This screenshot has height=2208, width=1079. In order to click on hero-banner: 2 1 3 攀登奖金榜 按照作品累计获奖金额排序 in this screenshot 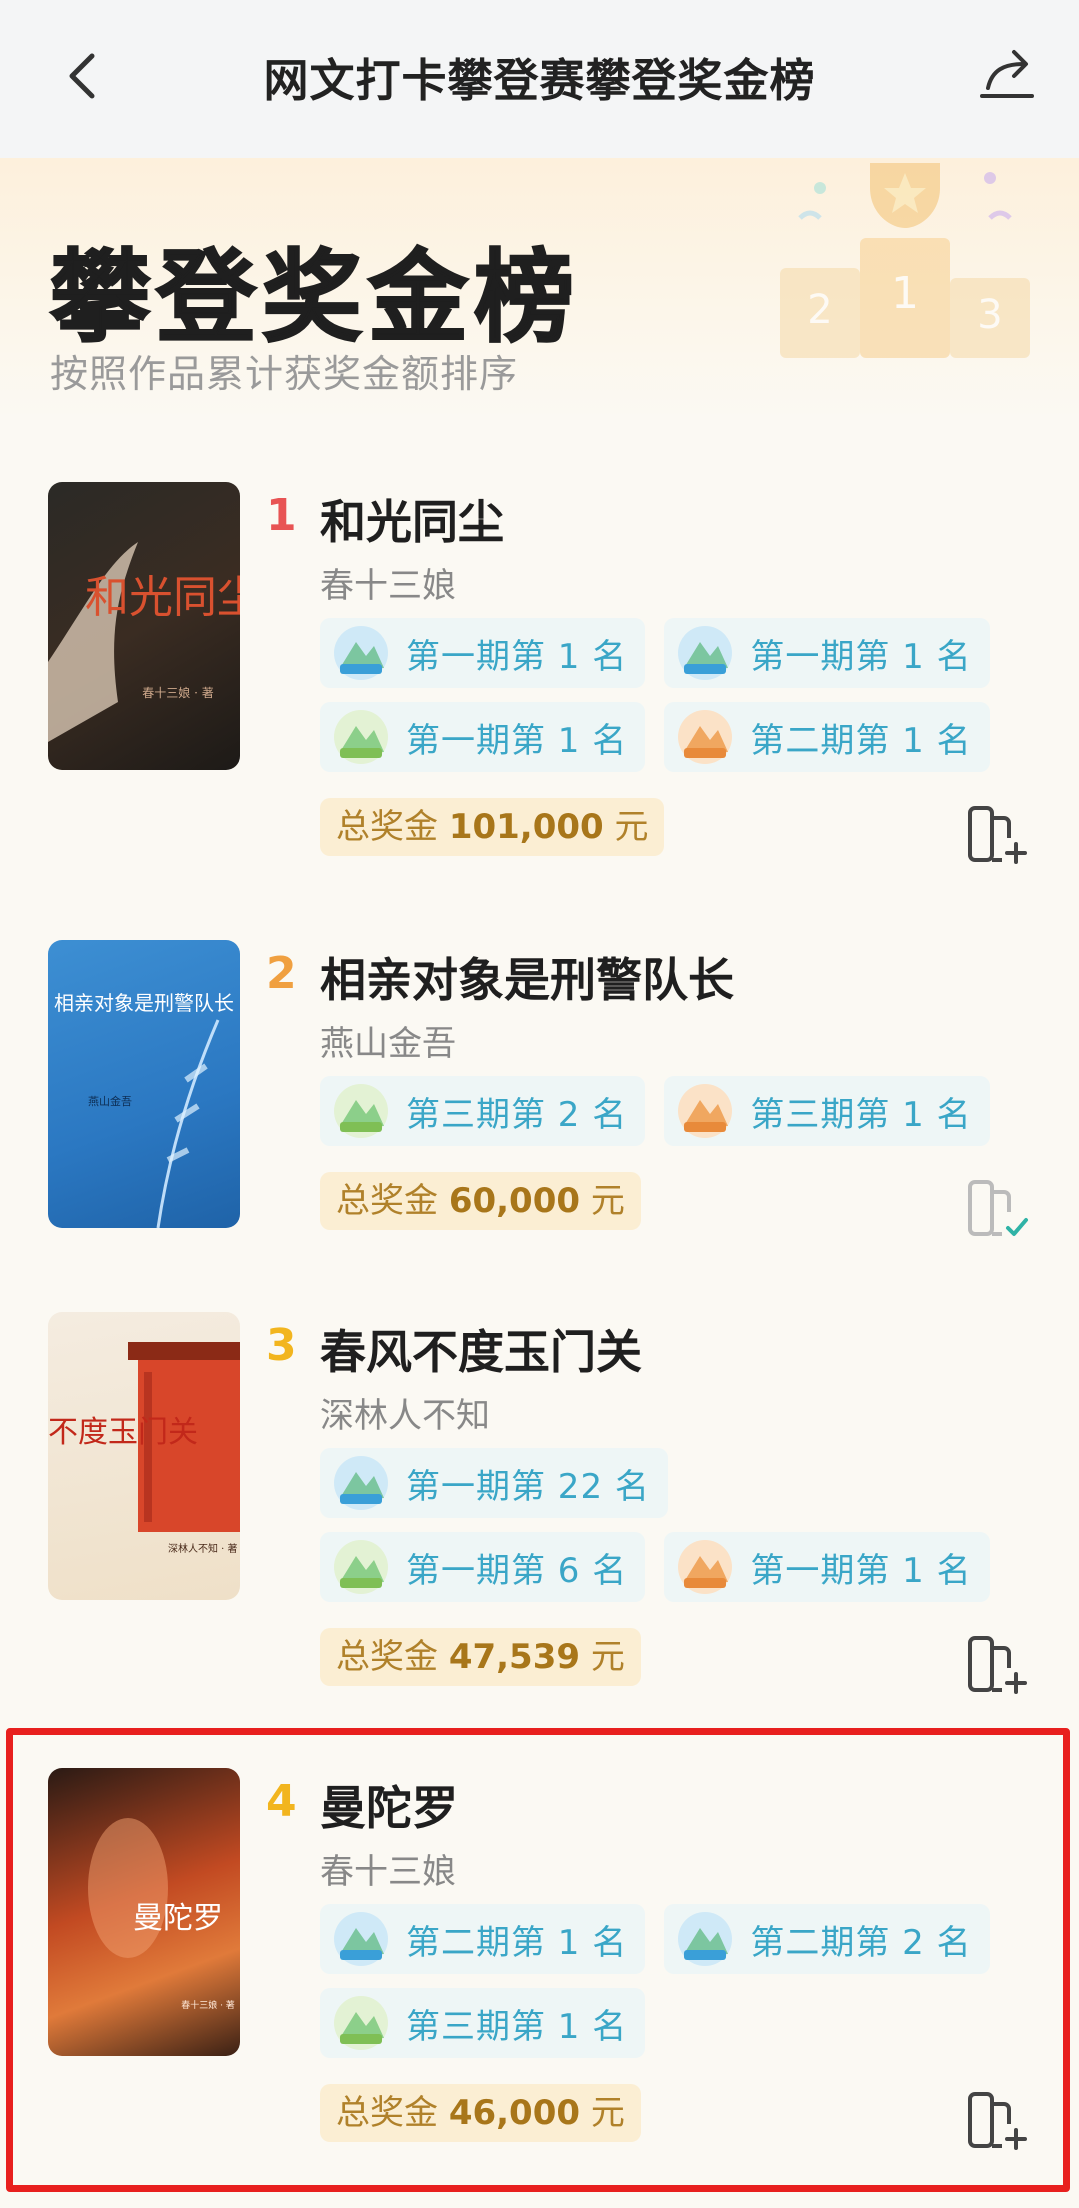, I will do `click(539, 288)`.